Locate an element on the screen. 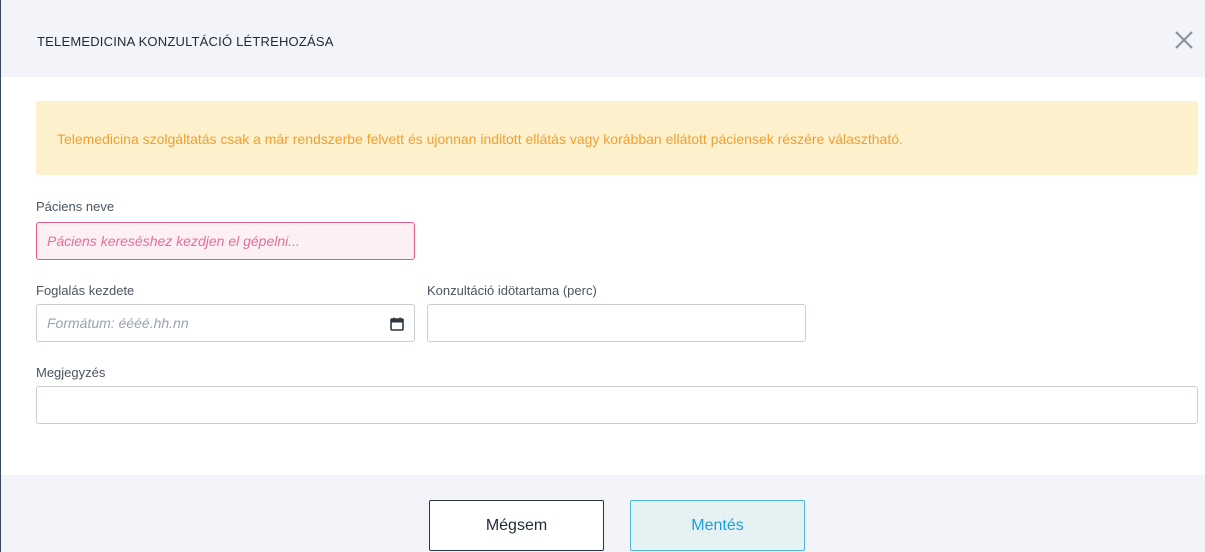 This screenshot has height=552, width=1205. duration-input is located at coordinates (616, 323).